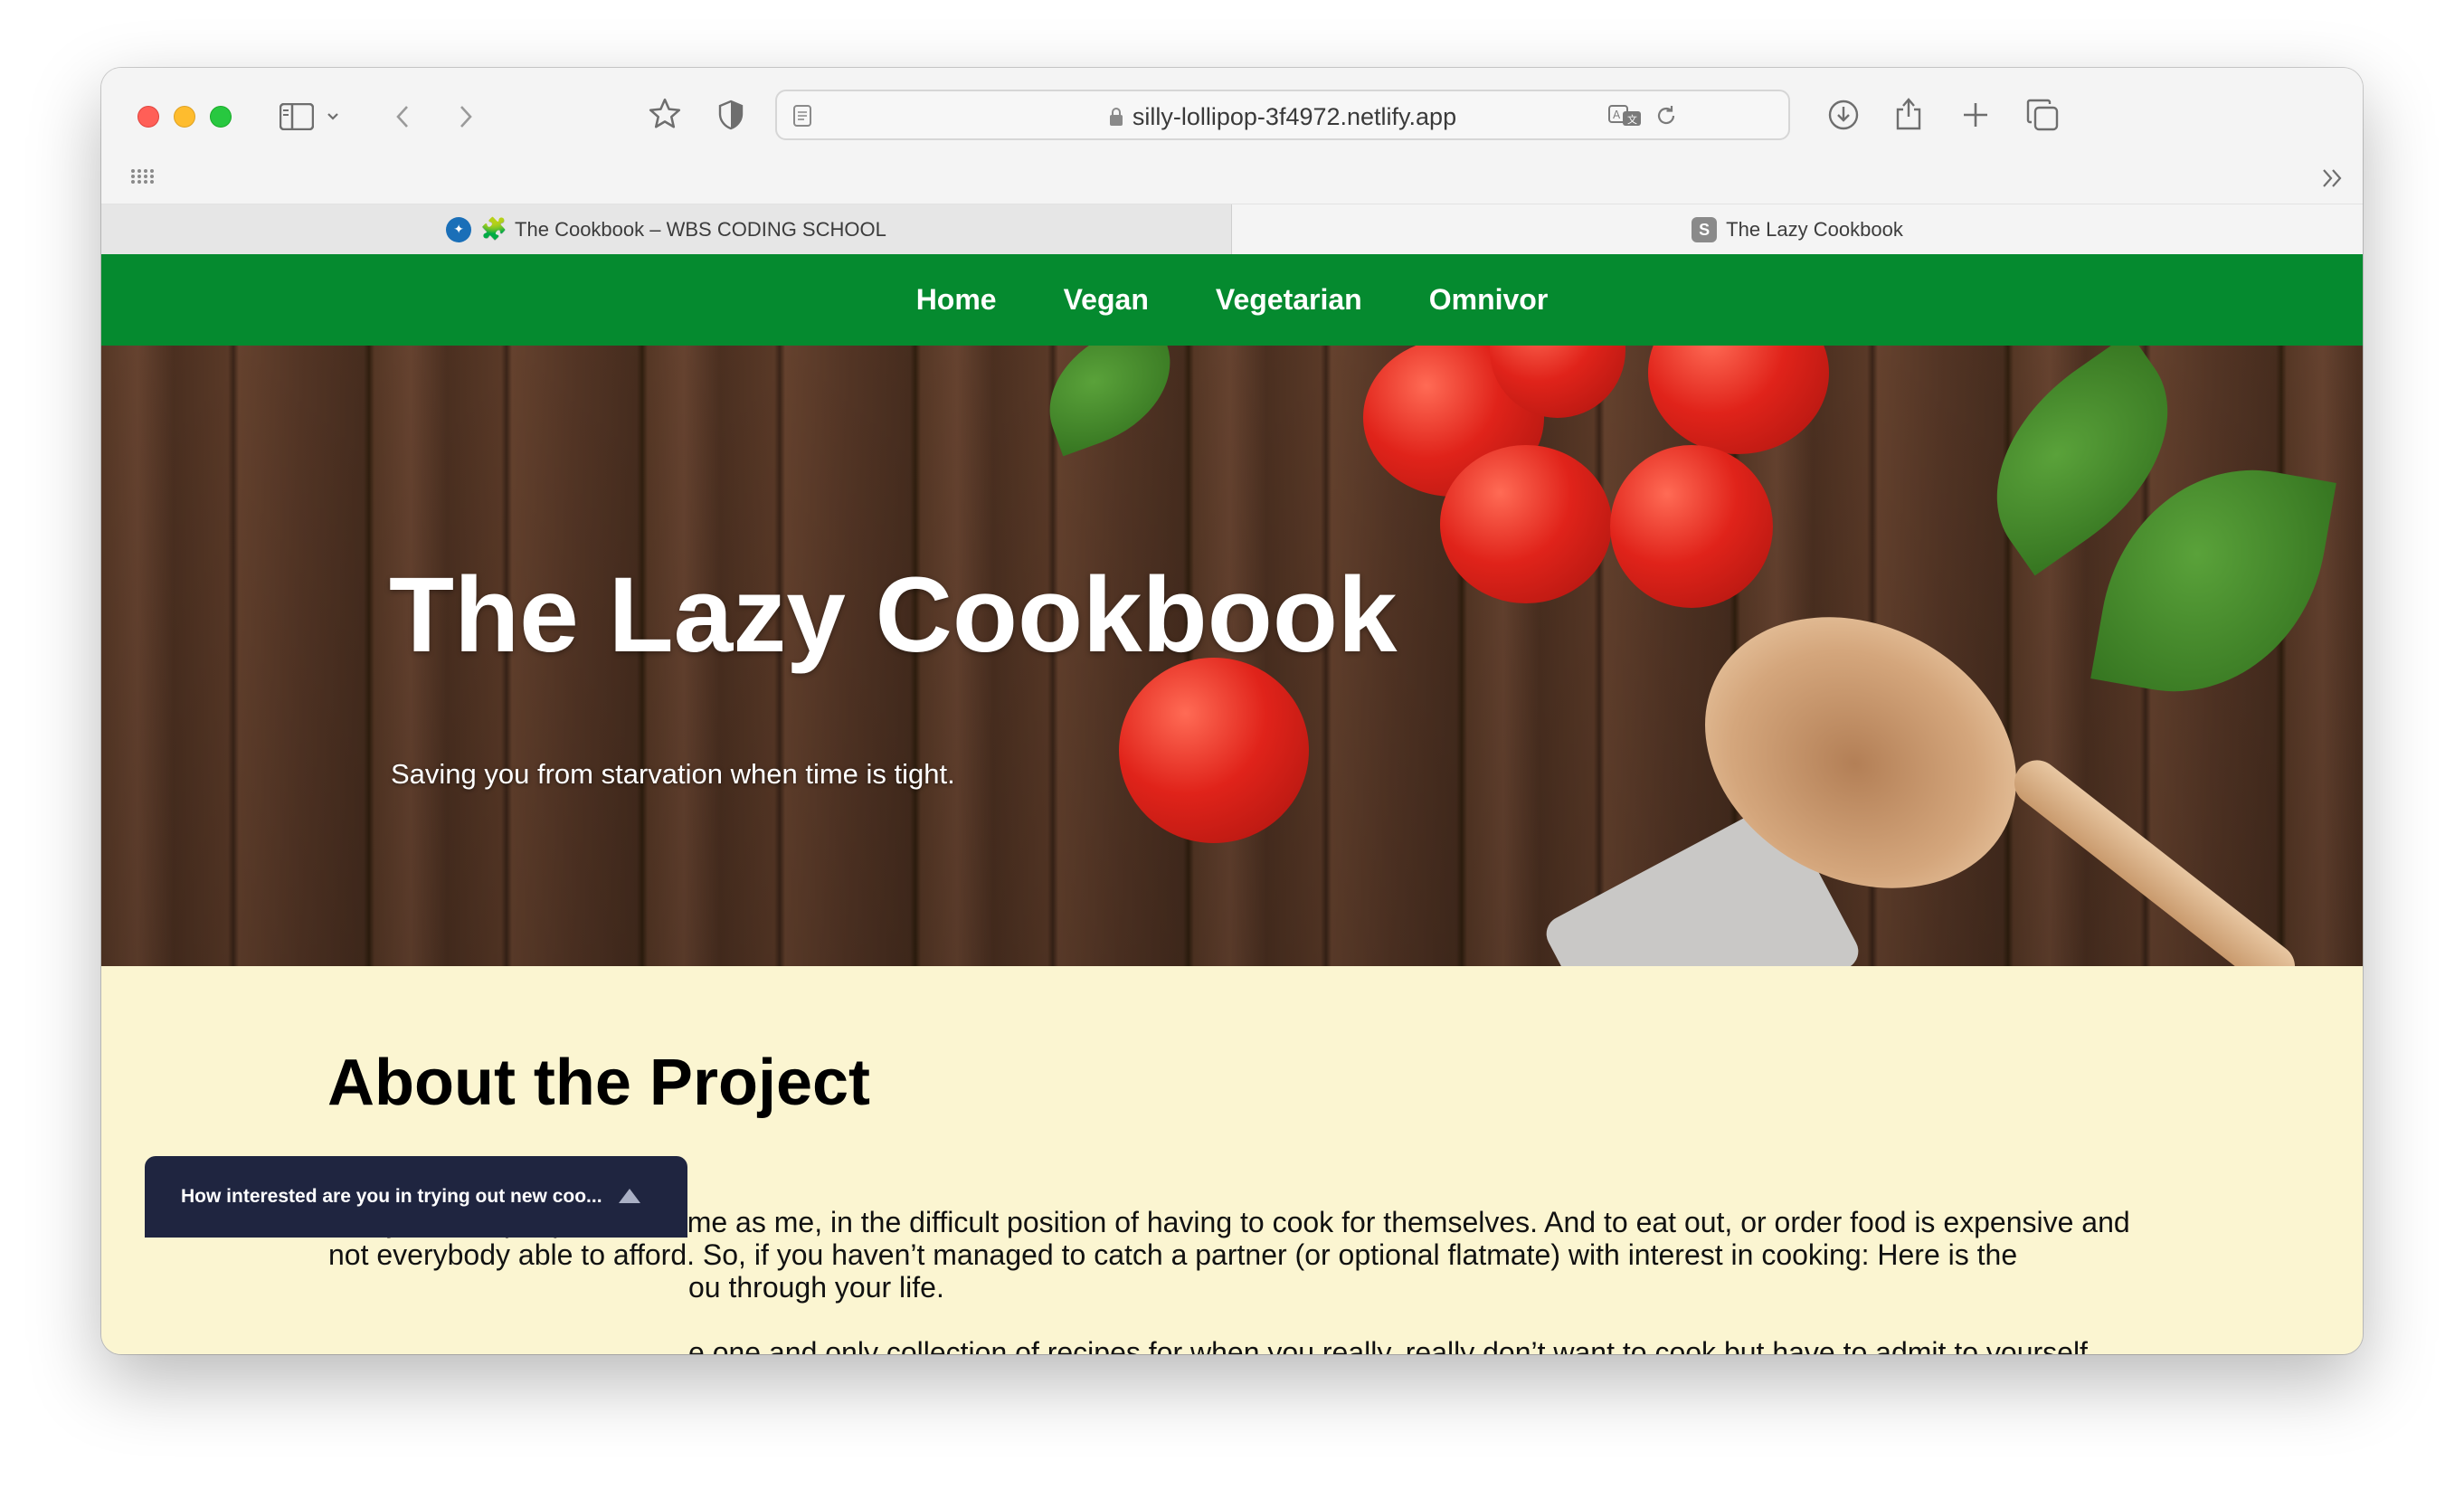  Describe the element at coordinates (142, 176) in the screenshot. I see `apps-grid-icon` at that location.